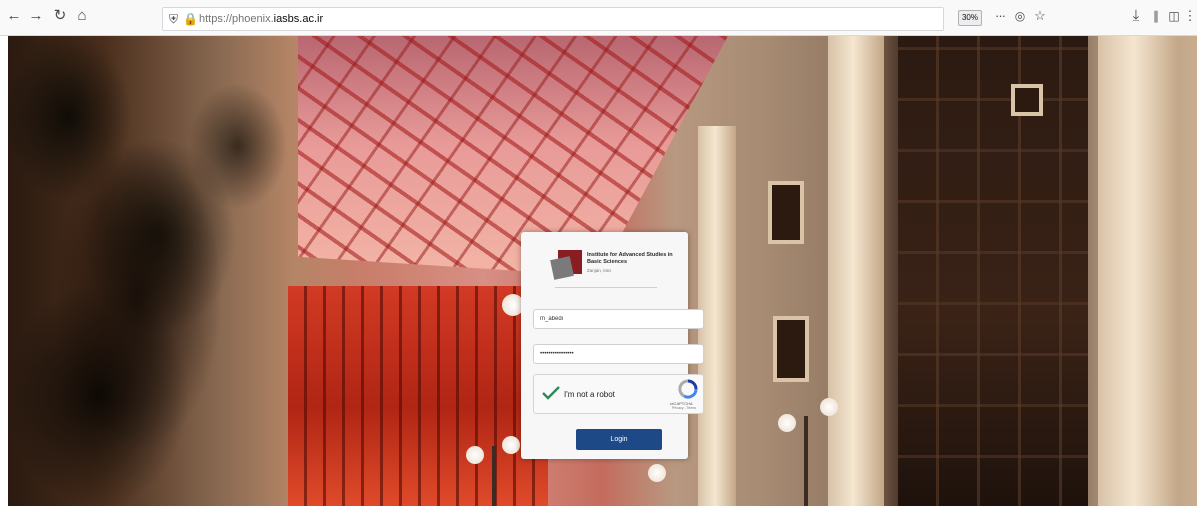  I want to click on captcha-label: I'm not a robot, so click(589, 394).